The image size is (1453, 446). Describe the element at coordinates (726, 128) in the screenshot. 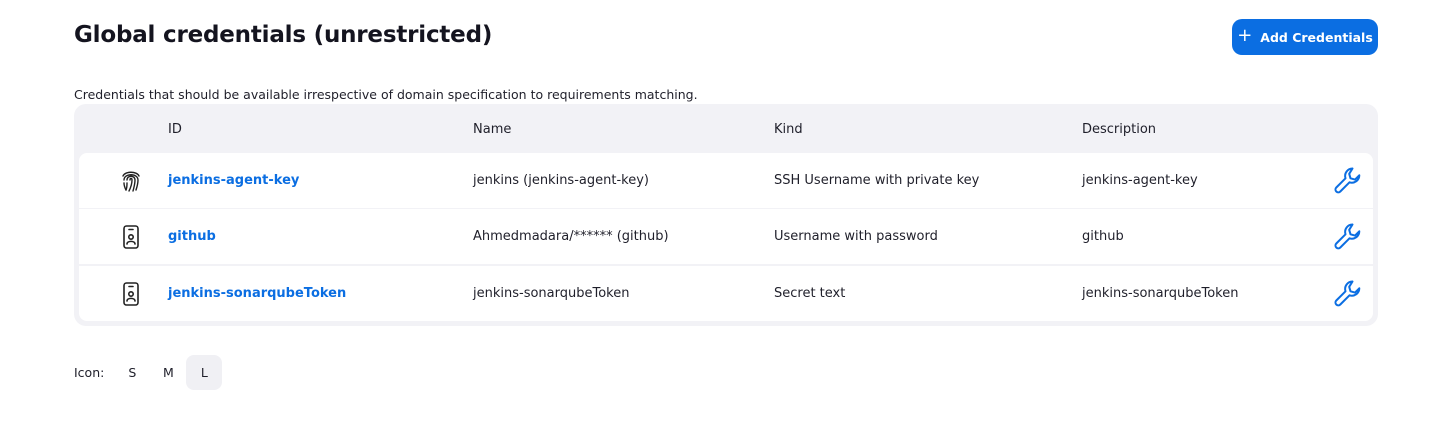

I see `table-header: ID Name Kind Description` at that location.